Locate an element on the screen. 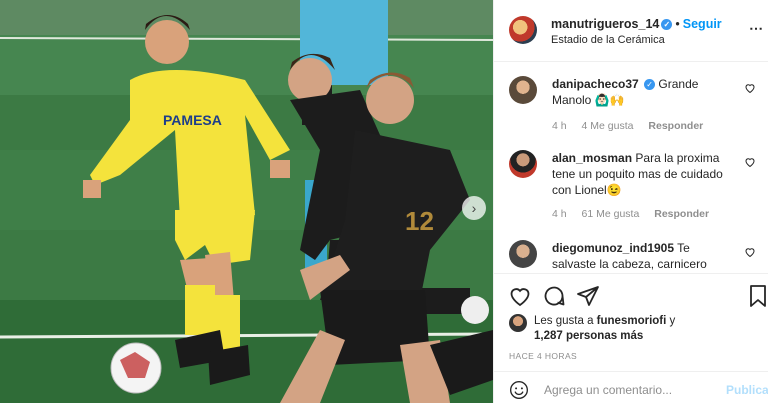 Image resolution: width=768 pixels, height=403 pixels. comment-meta: 4 h 4 Me gusta Responder is located at coordinates (633, 126).